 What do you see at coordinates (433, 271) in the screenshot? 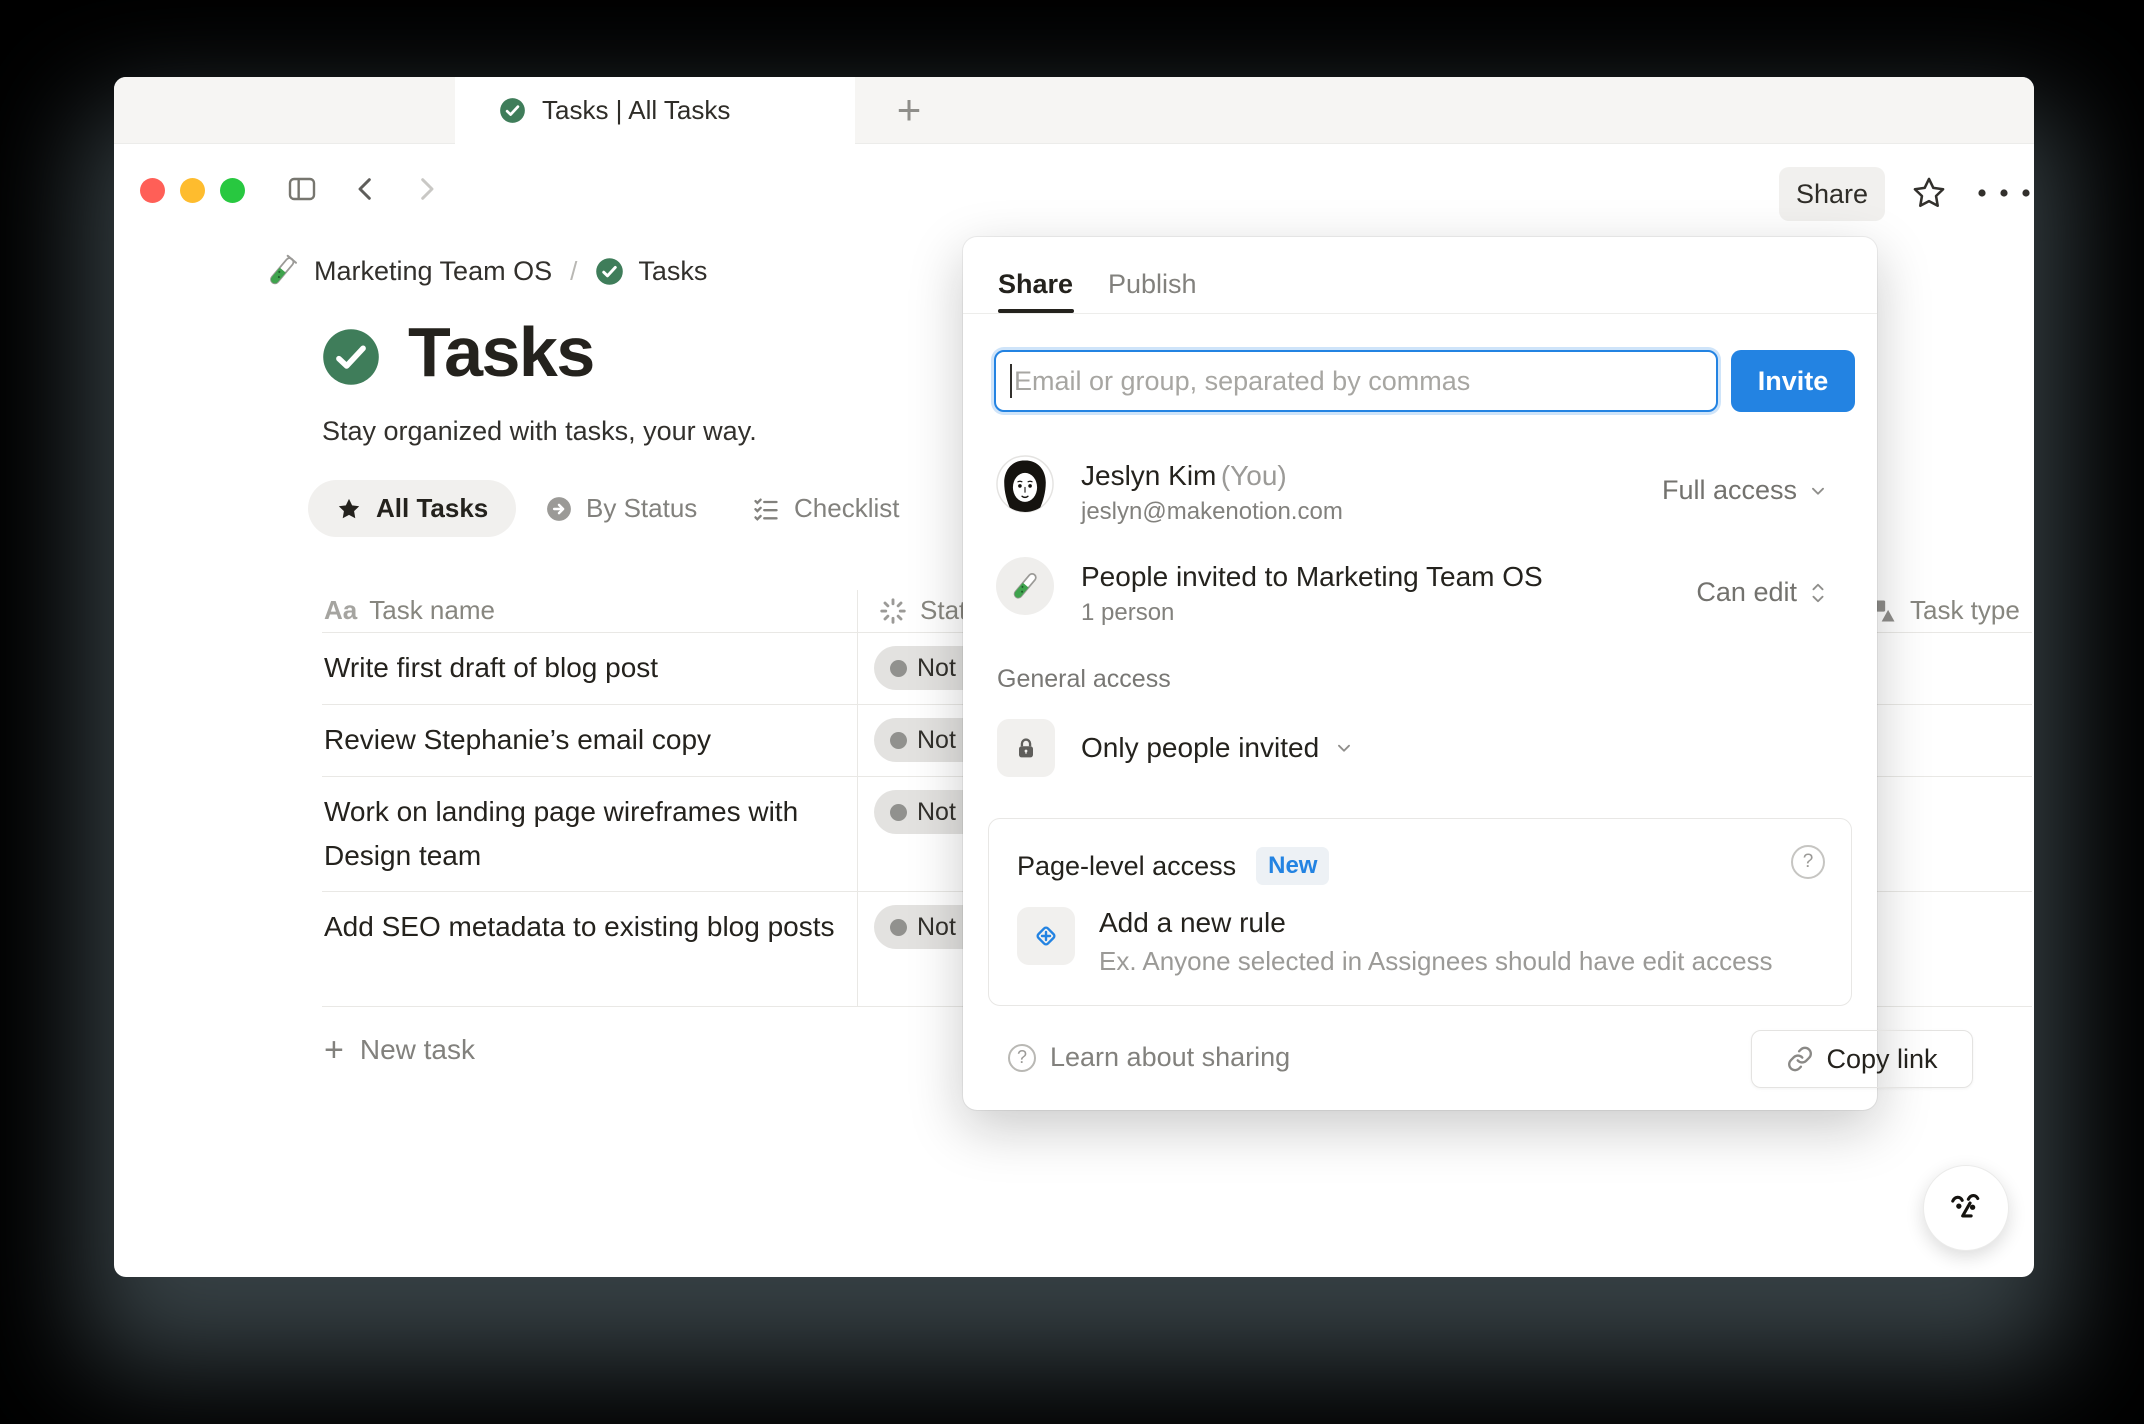
I see `breadcrumb-workspace: Marketing Team OS` at bounding box center [433, 271].